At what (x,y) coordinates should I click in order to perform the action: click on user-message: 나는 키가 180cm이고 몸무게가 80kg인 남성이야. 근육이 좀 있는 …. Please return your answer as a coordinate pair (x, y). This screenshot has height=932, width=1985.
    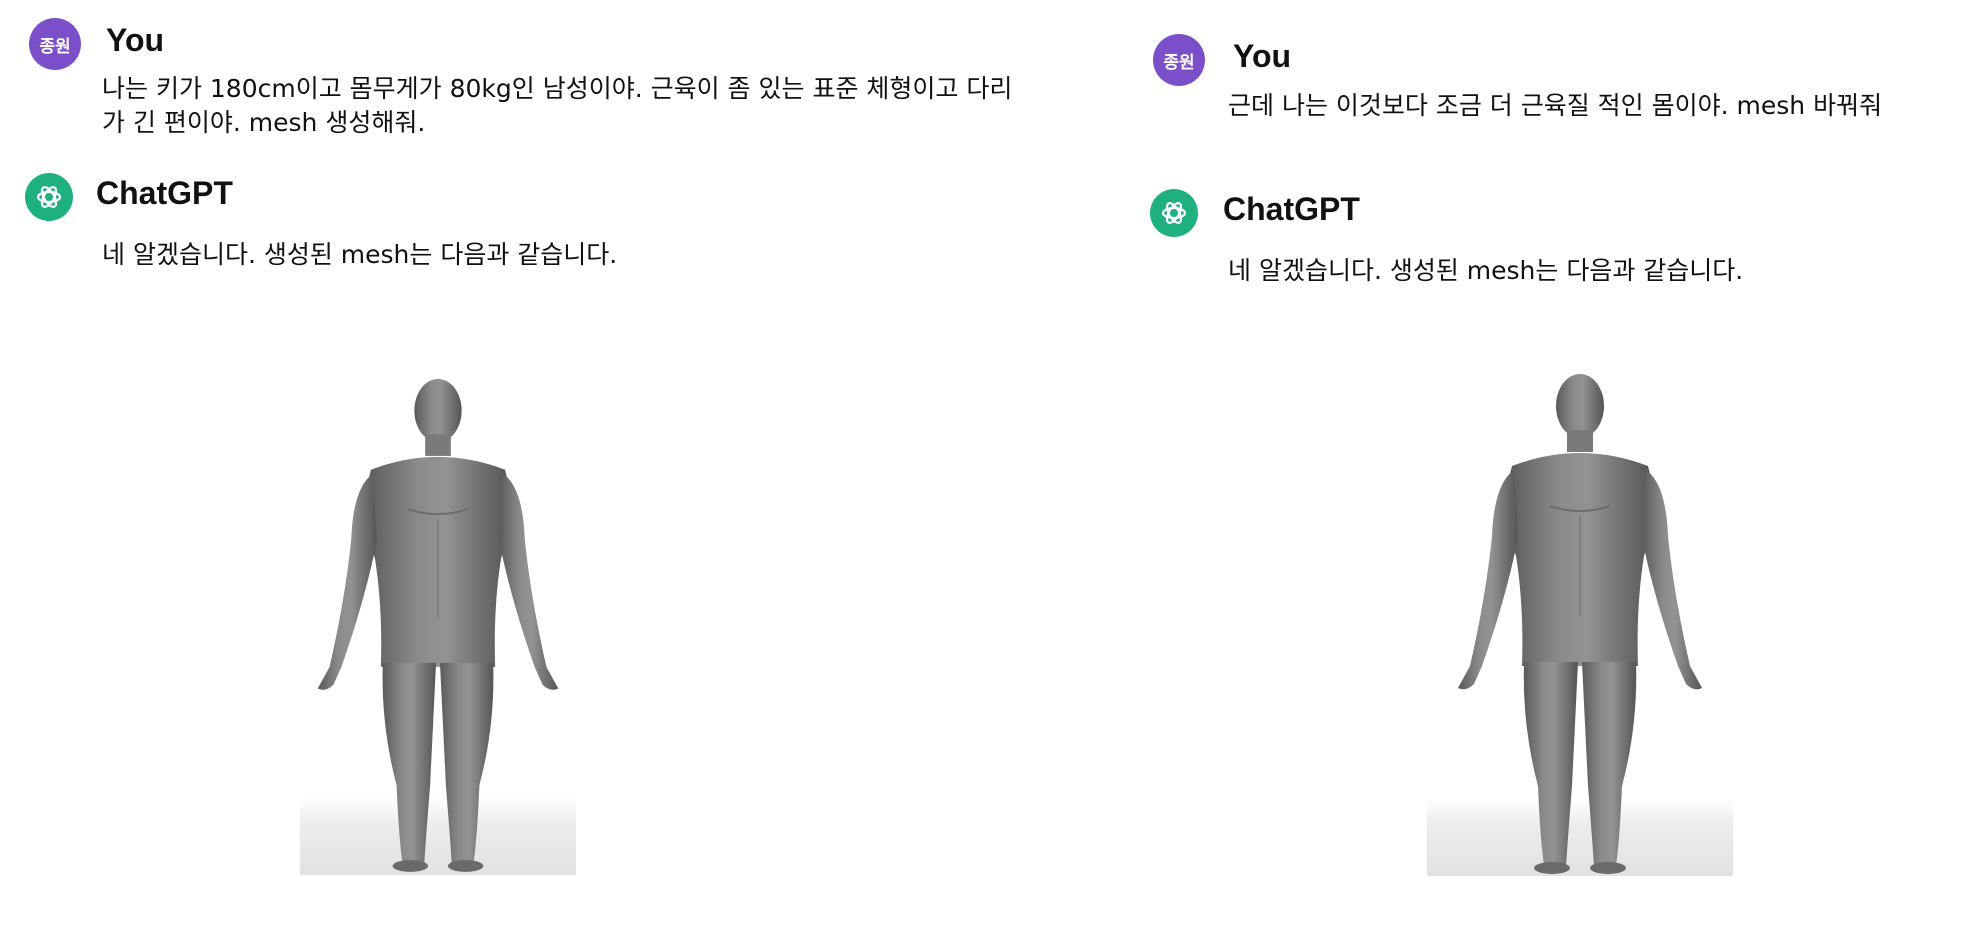
    Looking at the image, I should click on (557, 105).